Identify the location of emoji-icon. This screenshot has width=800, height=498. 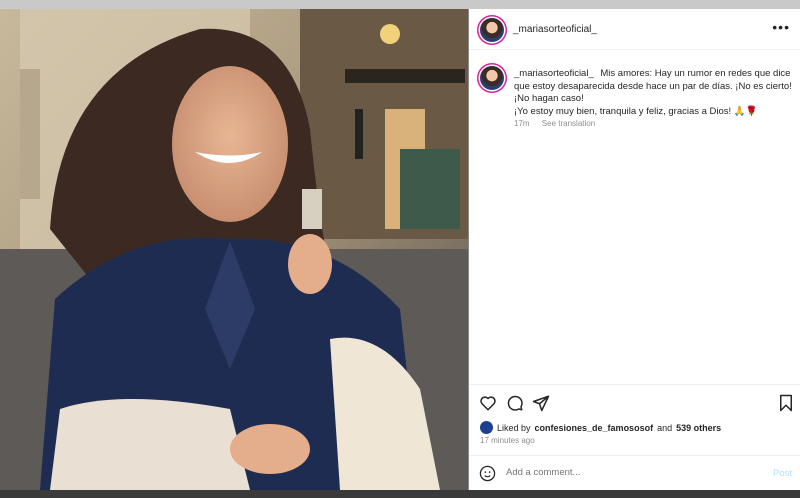
(487, 473).